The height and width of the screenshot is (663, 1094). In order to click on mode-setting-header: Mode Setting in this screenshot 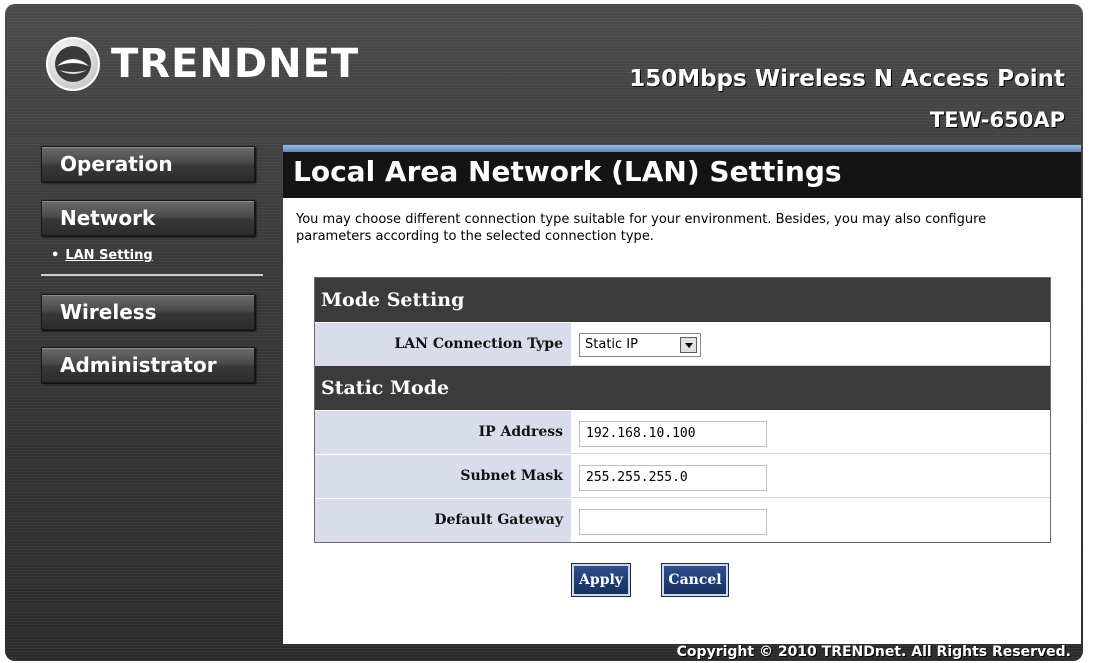, I will do `click(682, 300)`.